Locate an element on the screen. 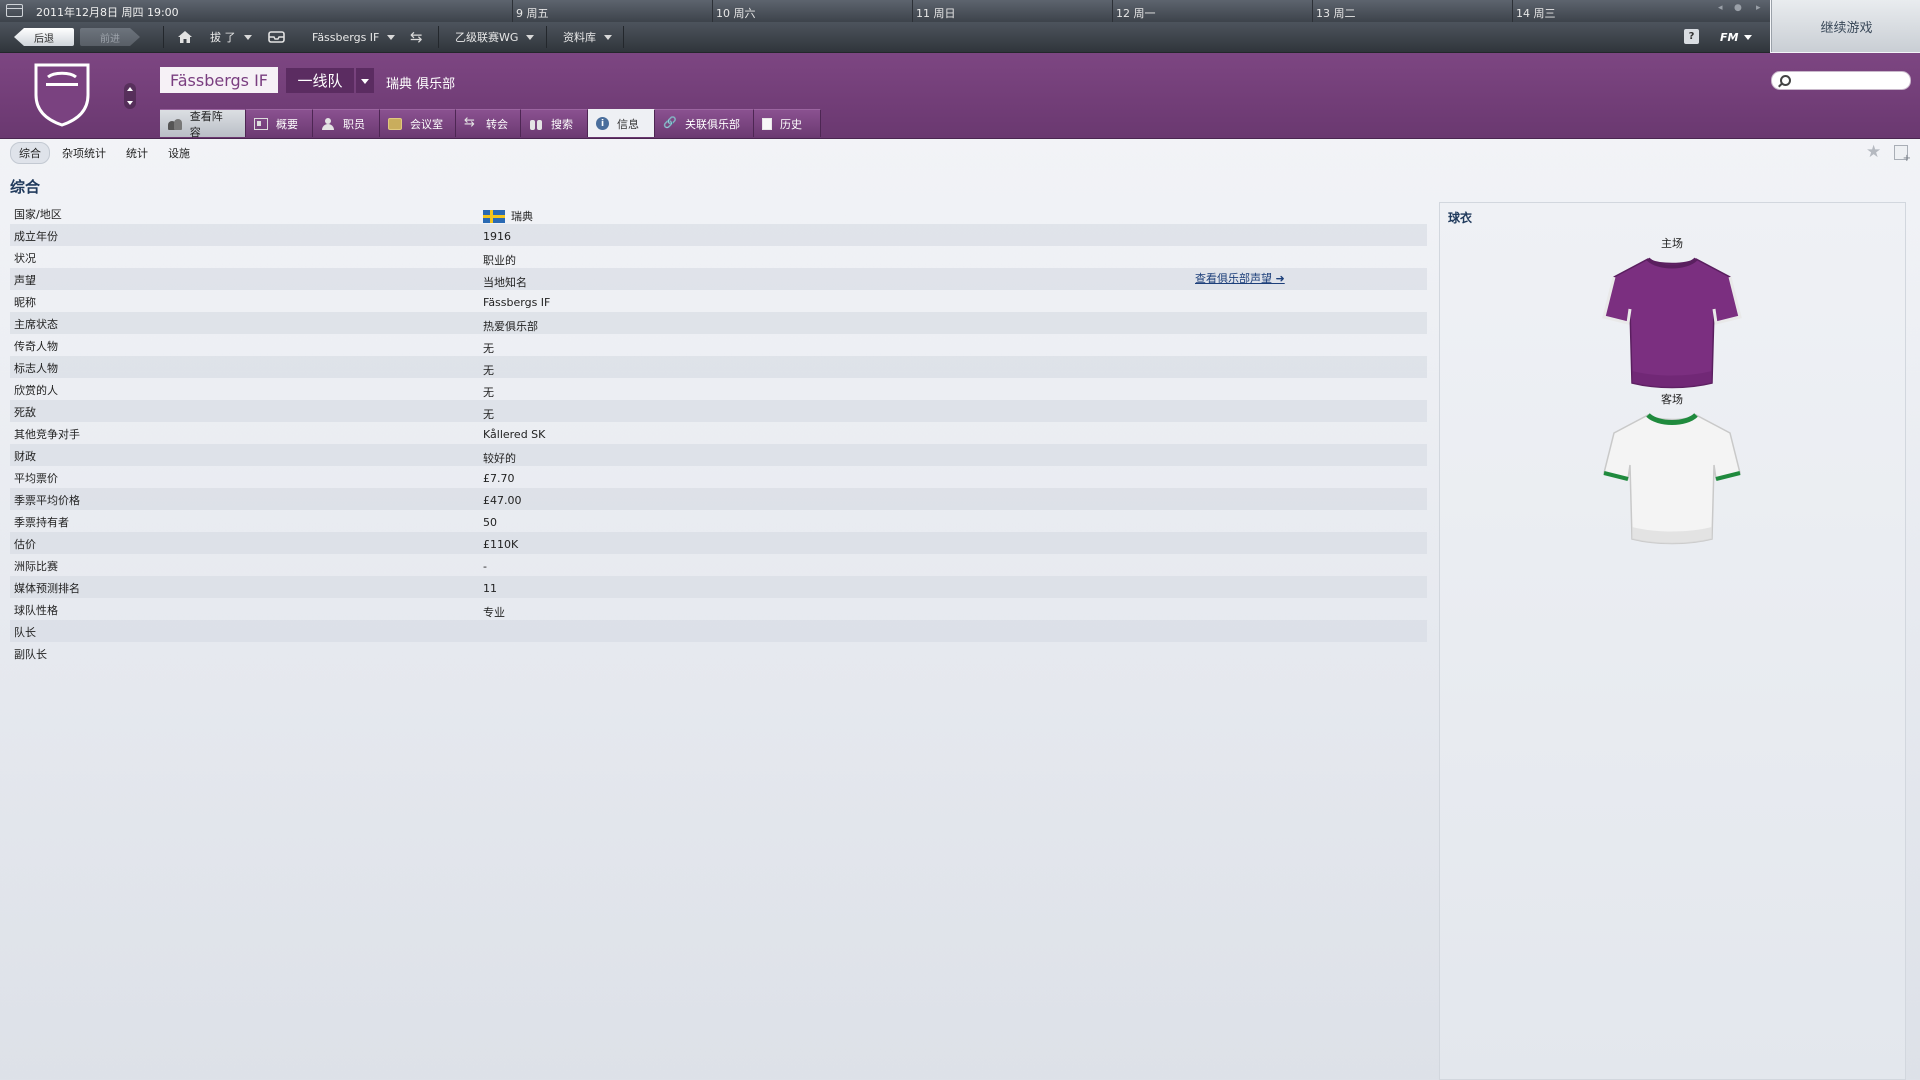 The height and width of the screenshot is (1080, 1920). home-kit-shirt is located at coordinates (1672, 323).